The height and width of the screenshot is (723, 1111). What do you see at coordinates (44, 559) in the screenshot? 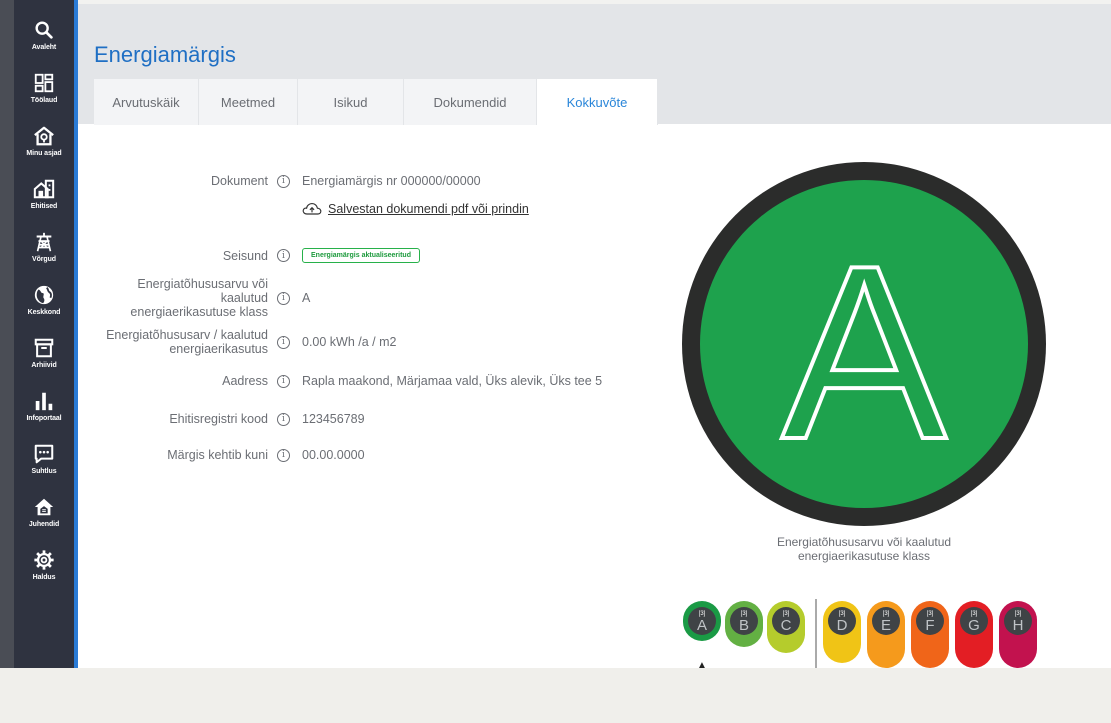
I see `gear-icon` at bounding box center [44, 559].